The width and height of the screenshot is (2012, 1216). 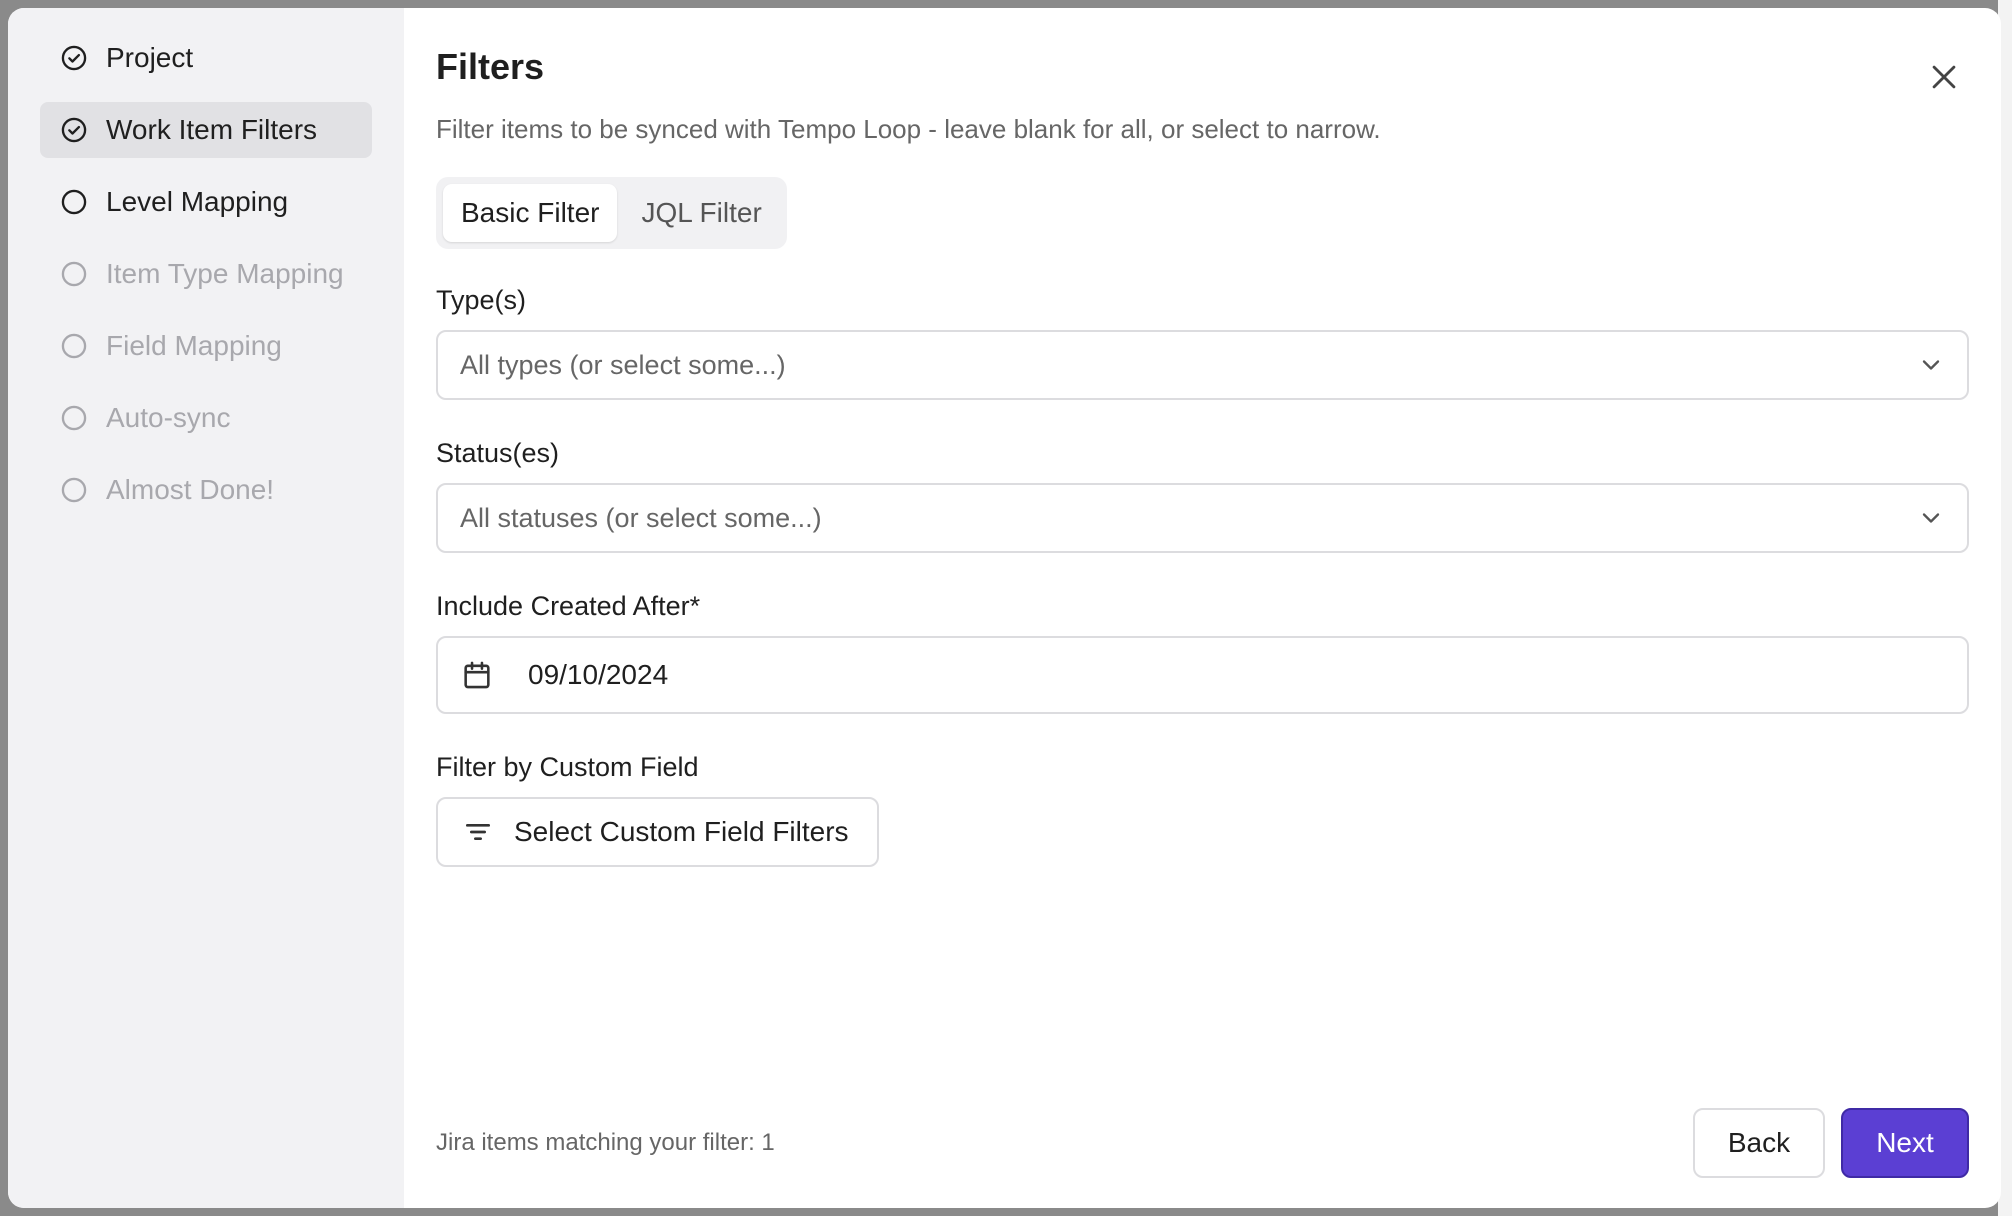 What do you see at coordinates (1202, 675) in the screenshot?
I see `created-after-date-input: 09/10/2024` at bounding box center [1202, 675].